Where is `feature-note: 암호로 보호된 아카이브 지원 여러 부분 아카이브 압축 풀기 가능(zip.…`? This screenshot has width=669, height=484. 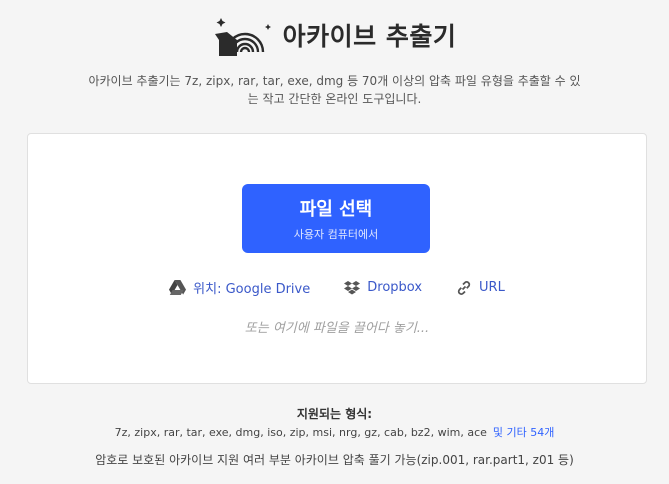
feature-note: 암호로 보호된 아카이브 지원 여러 부분 아카이브 압축 풀기 가능(zip.… is located at coordinates (334, 460).